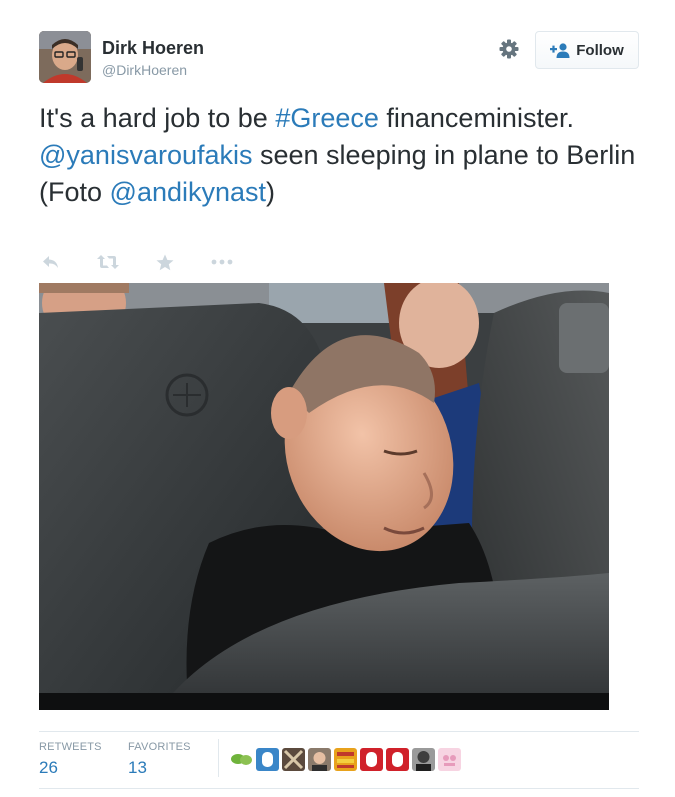 This screenshot has width=675, height=797. Describe the element at coordinates (153, 48) in the screenshot. I see `author-name: Dirk Hoeren` at that location.